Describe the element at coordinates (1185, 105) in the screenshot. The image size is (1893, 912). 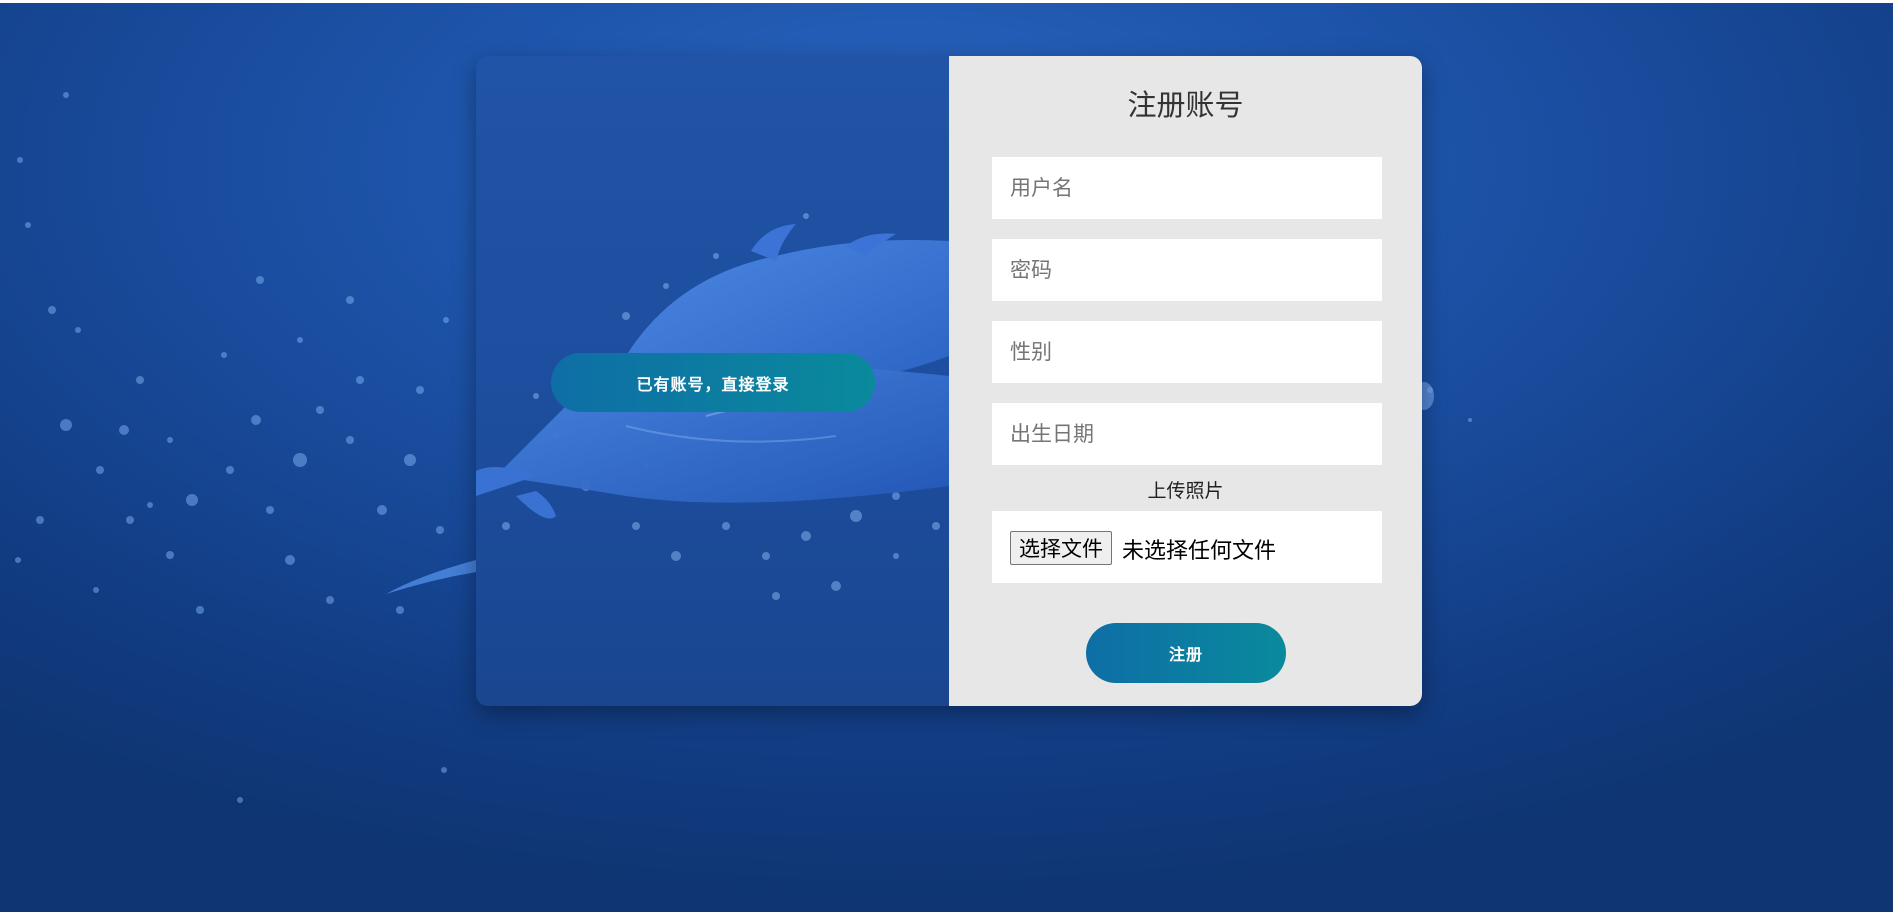
I see `form-title: 注册账号` at that location.